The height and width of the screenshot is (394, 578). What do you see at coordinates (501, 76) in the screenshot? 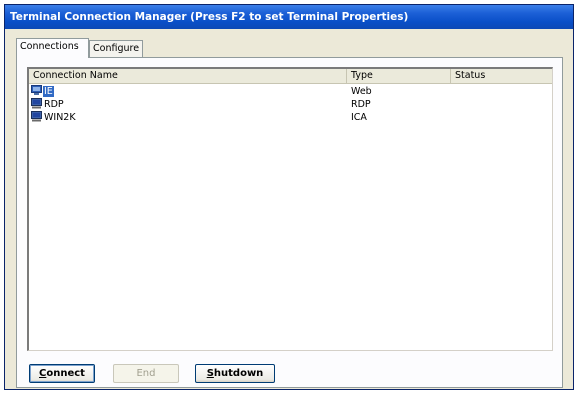
I see `column-header-status: Status` at bounding box center [501, 76].